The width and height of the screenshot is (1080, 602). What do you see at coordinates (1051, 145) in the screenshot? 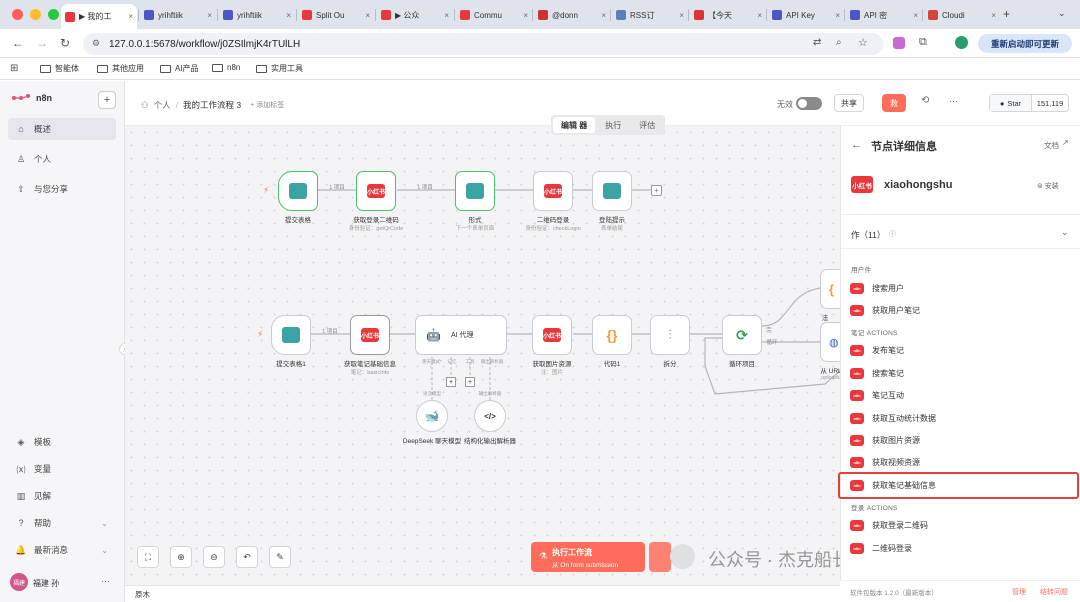
I see `docs-link: 文档` at bounding box center [1051, 145].